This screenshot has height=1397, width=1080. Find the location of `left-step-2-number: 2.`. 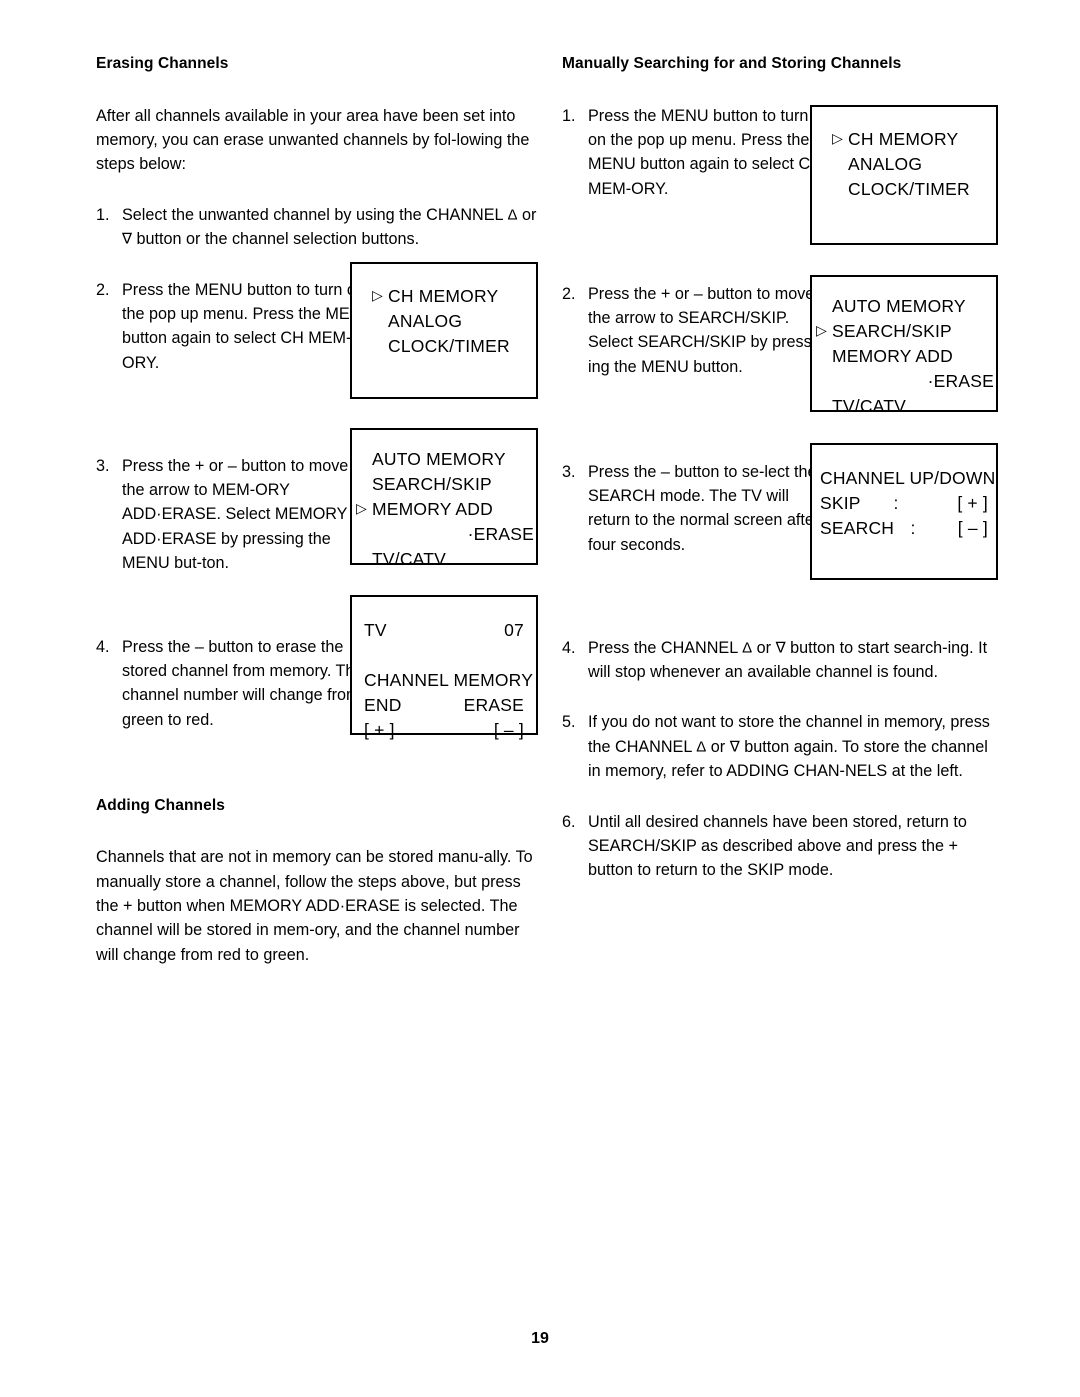

left-step-2-number: 2. is located at coordinates (103, 289).